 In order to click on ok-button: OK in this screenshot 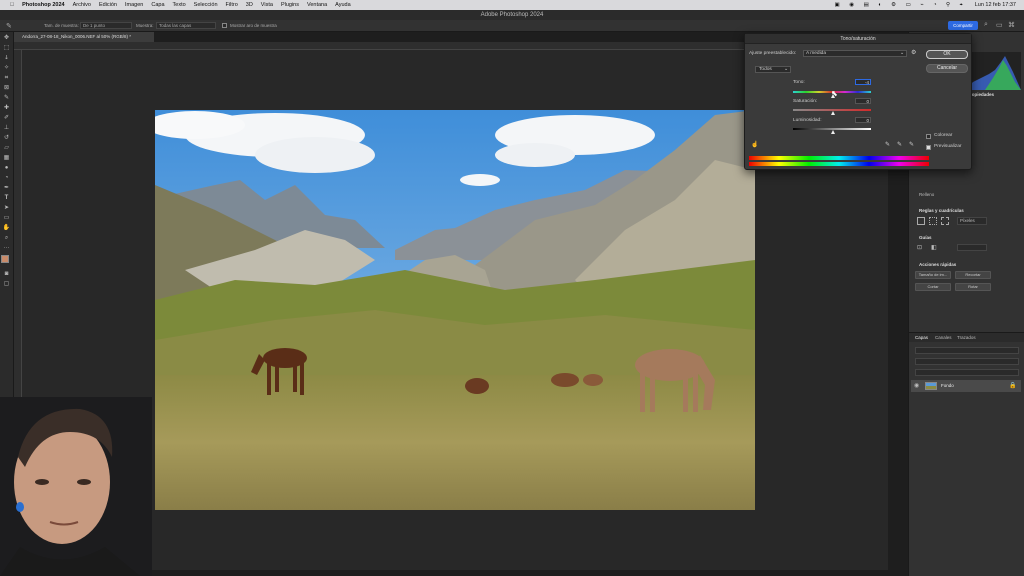, I will do `click(947, 54)`.